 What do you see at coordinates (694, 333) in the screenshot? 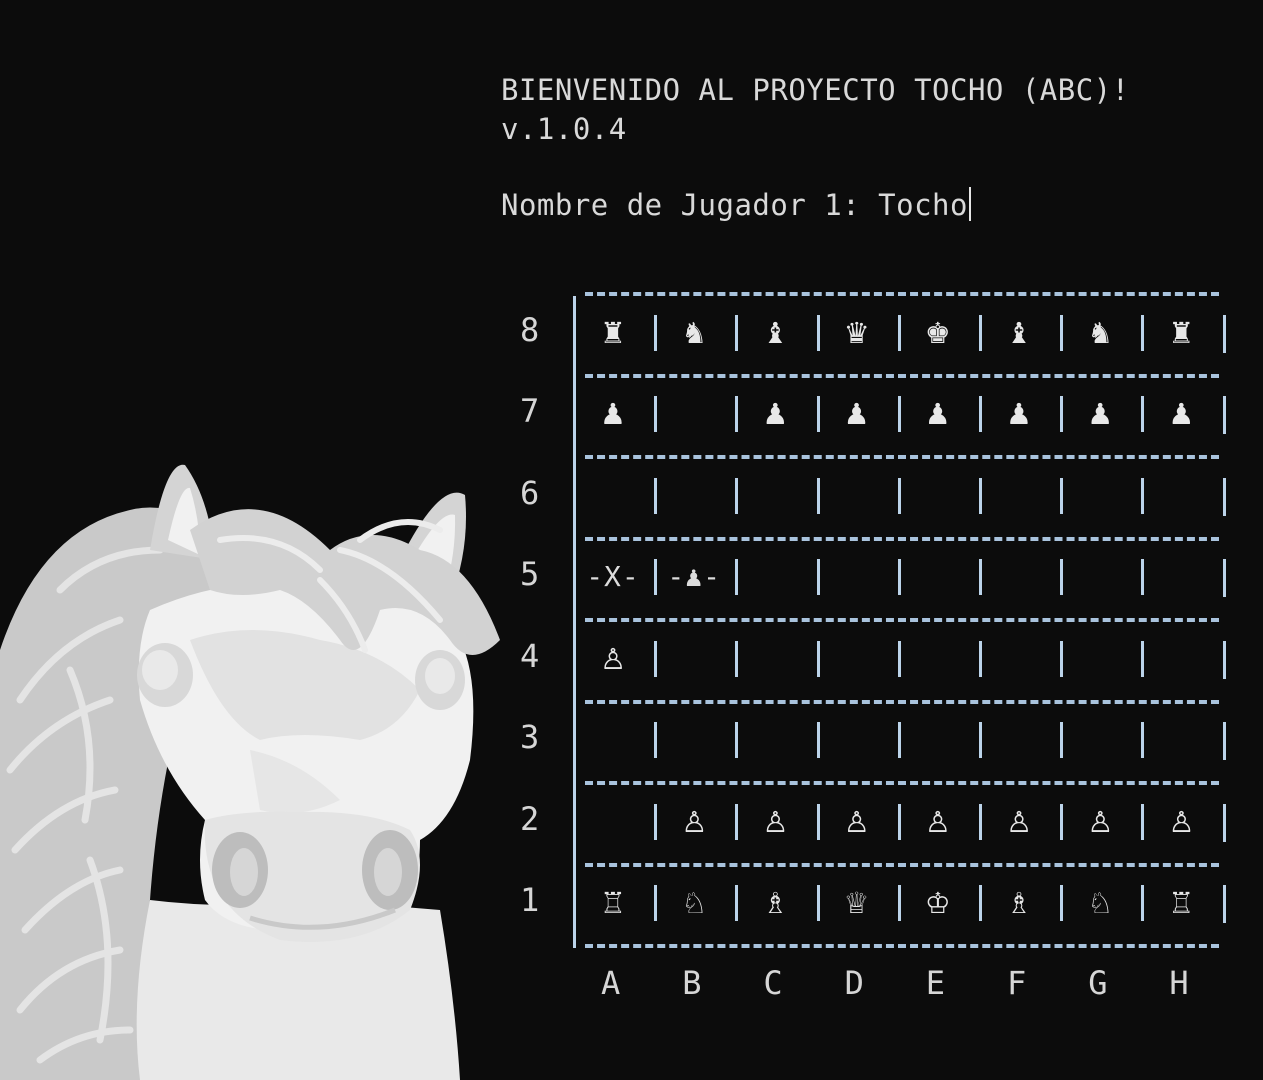
I see `board-square-b8: ♞` at bounding box center [694, 333].